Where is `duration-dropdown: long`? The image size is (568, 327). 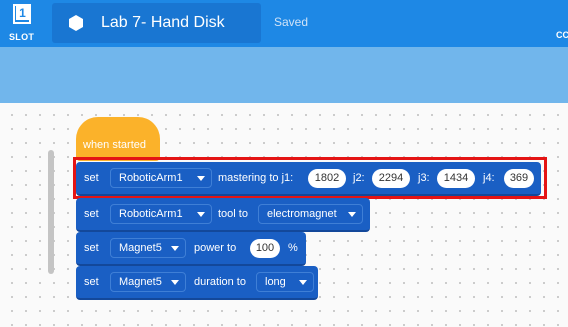 duration-dropdown: long is located at coordinates (285, 282).